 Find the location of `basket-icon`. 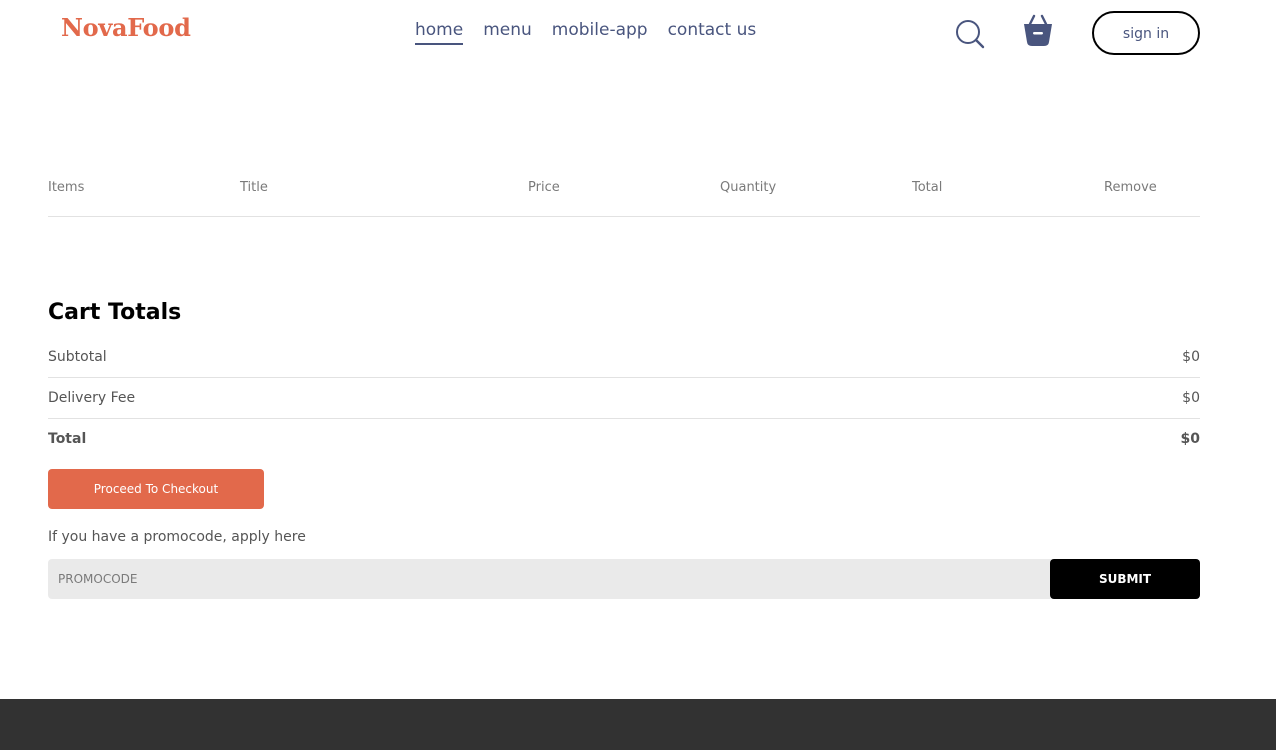

basket-icon is located at coordinates (1038, 31).